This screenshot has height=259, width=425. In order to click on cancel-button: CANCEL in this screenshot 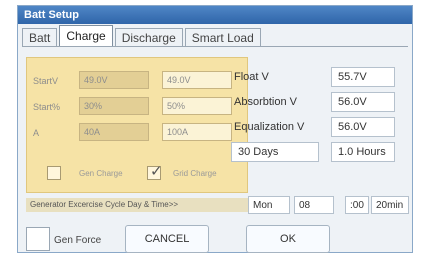, I will do `click(167, 239)`.